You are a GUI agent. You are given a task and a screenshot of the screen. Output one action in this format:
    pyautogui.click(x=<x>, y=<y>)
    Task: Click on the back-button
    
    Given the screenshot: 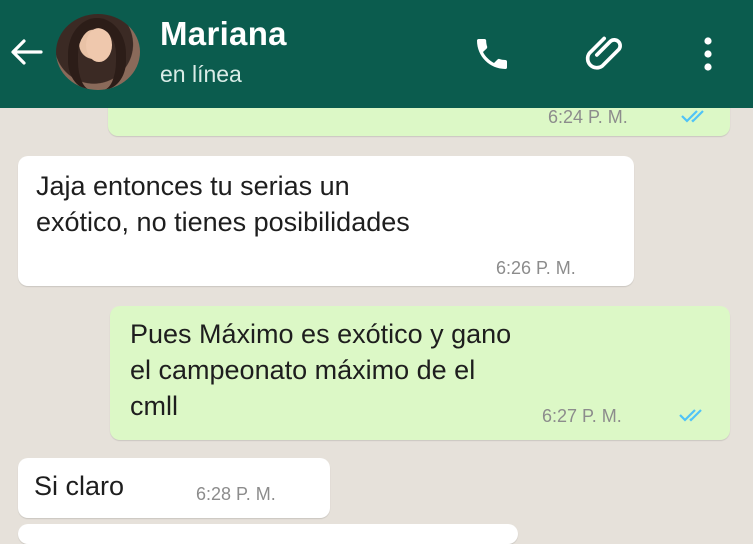 What is the action you would take?
    pyautogui.click(x=26, y=52)
    